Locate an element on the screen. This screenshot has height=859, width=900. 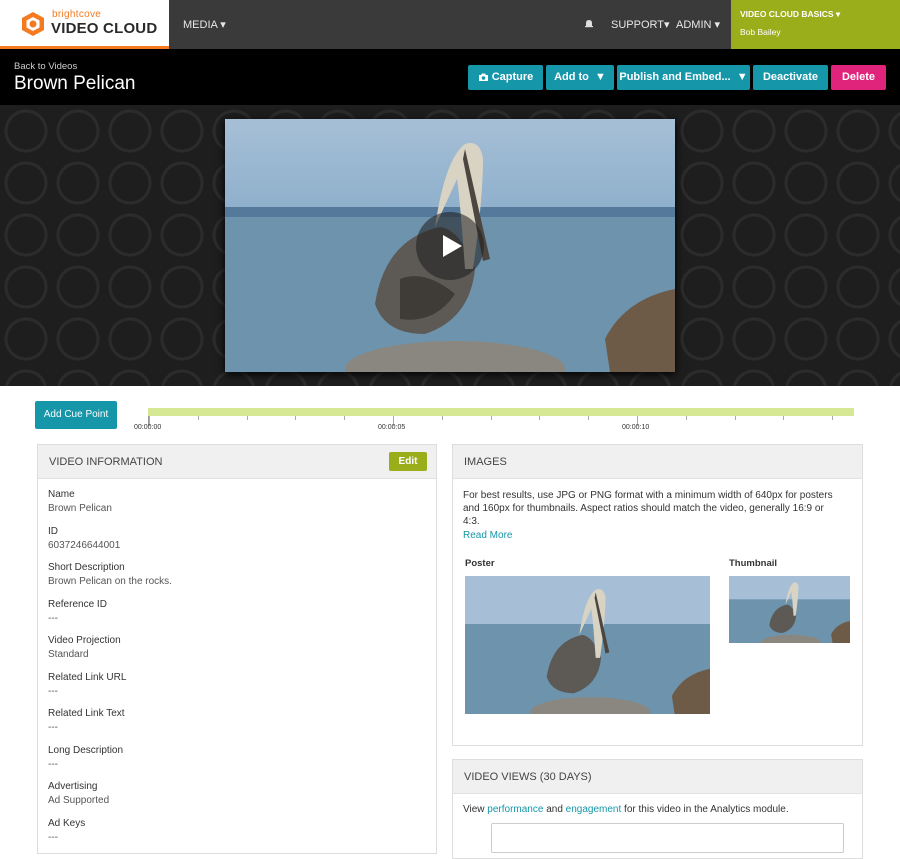
performance-link: performance is located at coordinates (515, 809).